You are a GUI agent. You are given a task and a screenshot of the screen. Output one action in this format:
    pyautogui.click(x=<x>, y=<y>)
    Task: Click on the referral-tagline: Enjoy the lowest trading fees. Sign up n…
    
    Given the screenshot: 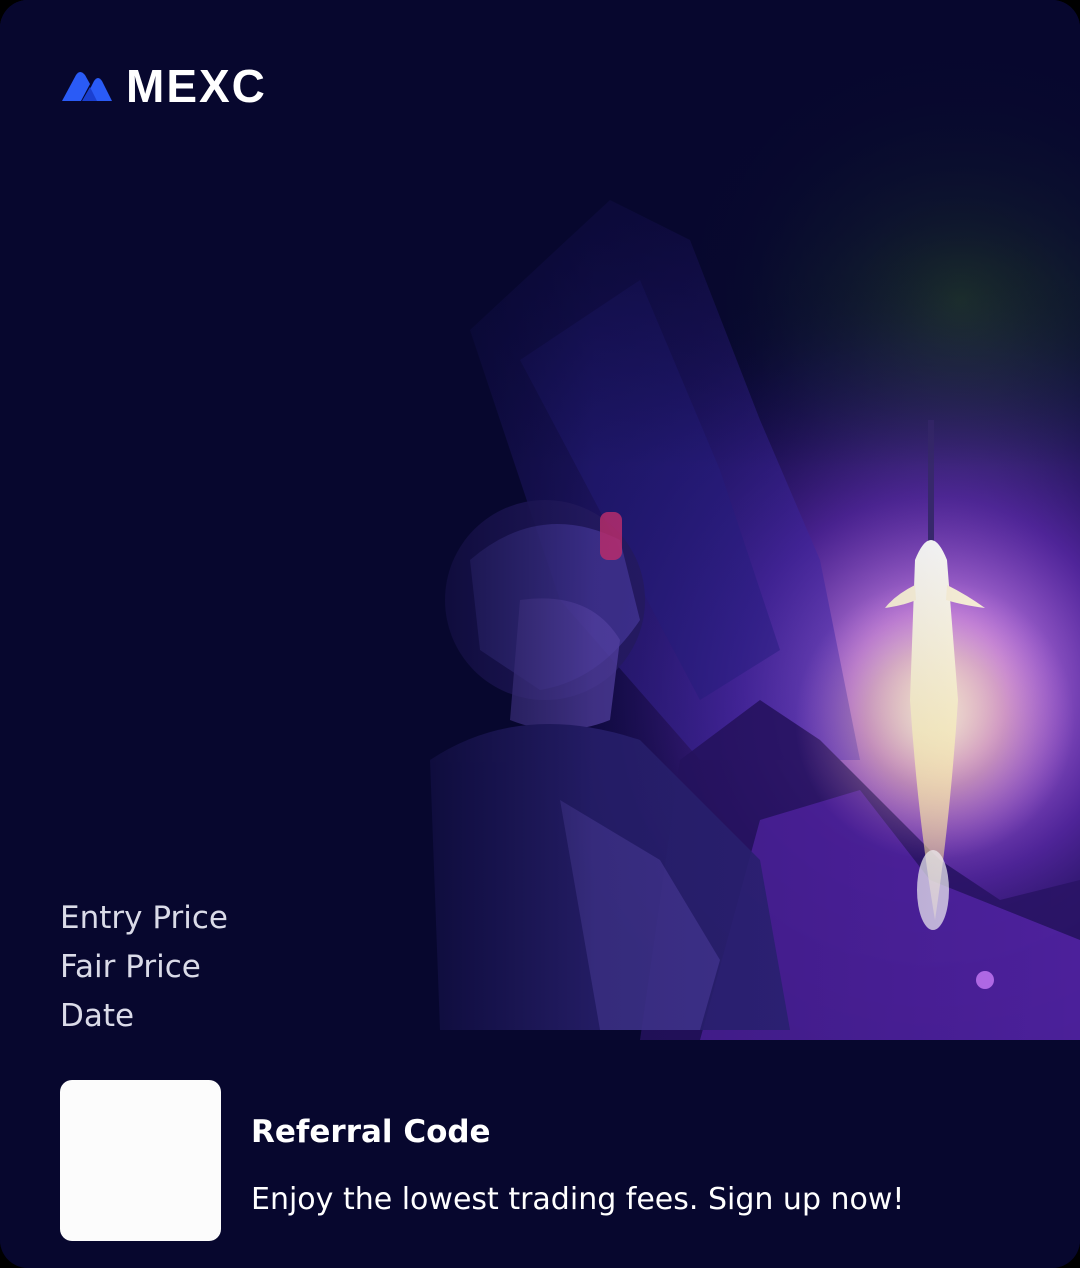 What is the action you would take?
    pyautogui.click(x=578, y=1199)
    